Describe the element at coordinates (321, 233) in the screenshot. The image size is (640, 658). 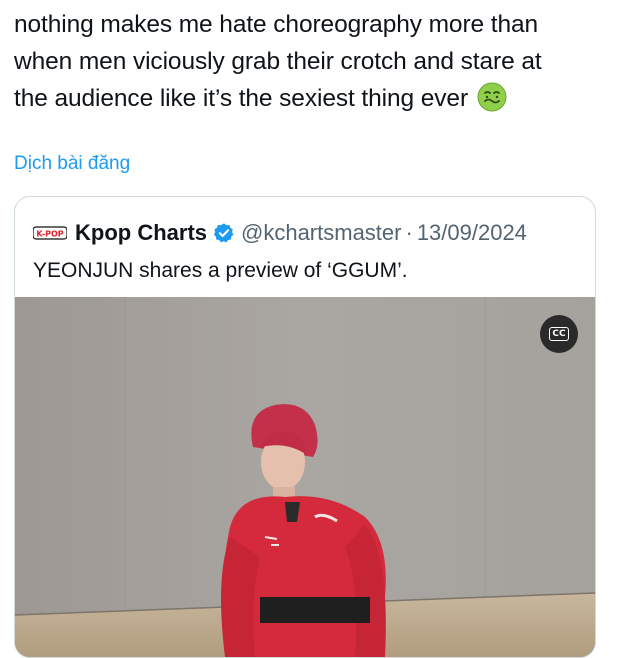
I see `quoted-author-handle: @kchartsmaster` at that location.